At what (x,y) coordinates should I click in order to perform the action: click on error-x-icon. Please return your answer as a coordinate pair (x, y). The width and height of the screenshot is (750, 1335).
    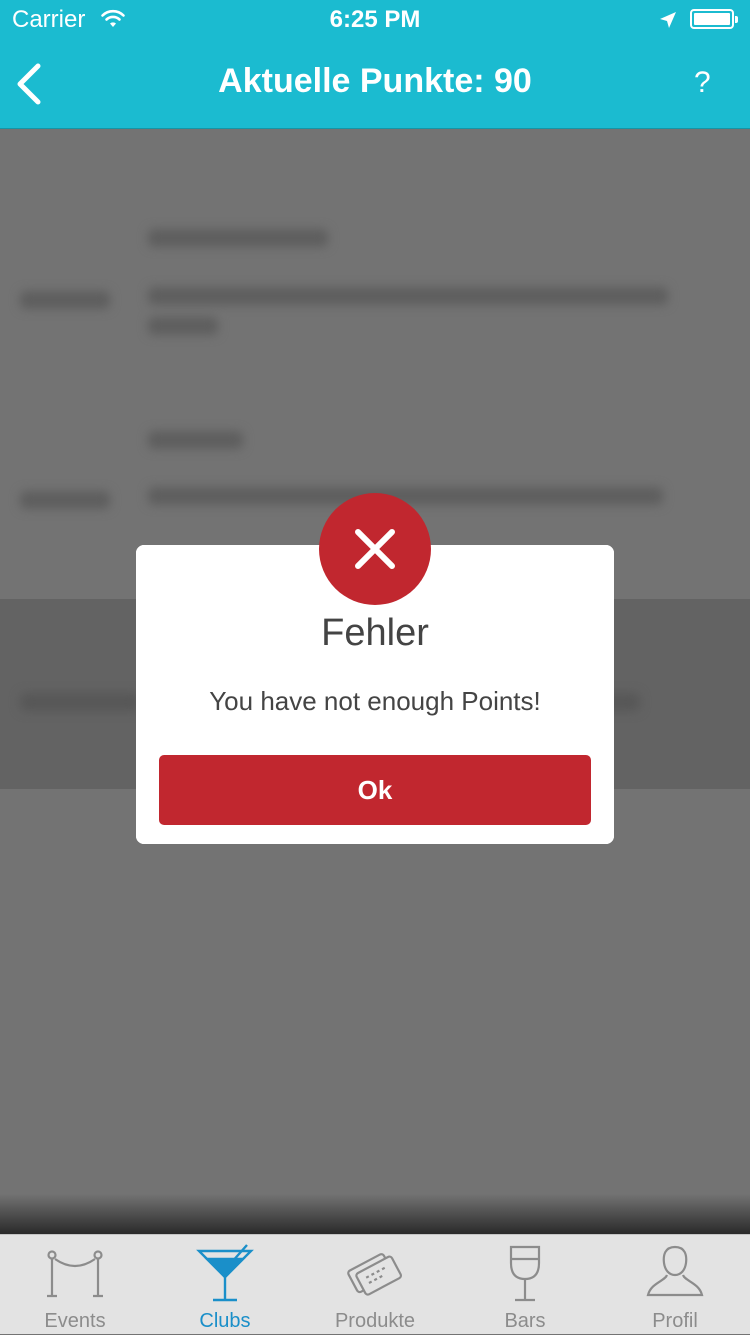
    Looking at the image, I should click on (375, 549).